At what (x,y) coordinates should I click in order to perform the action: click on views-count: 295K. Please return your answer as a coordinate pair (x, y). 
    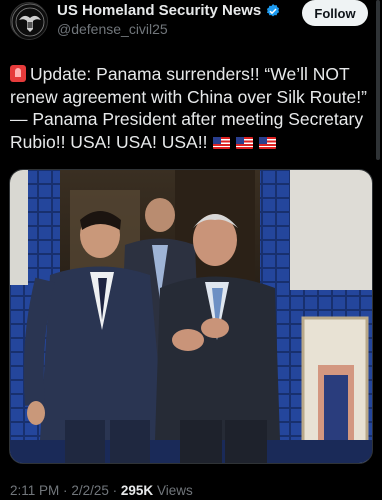
    Looking at the image, I should click on (137, 490).